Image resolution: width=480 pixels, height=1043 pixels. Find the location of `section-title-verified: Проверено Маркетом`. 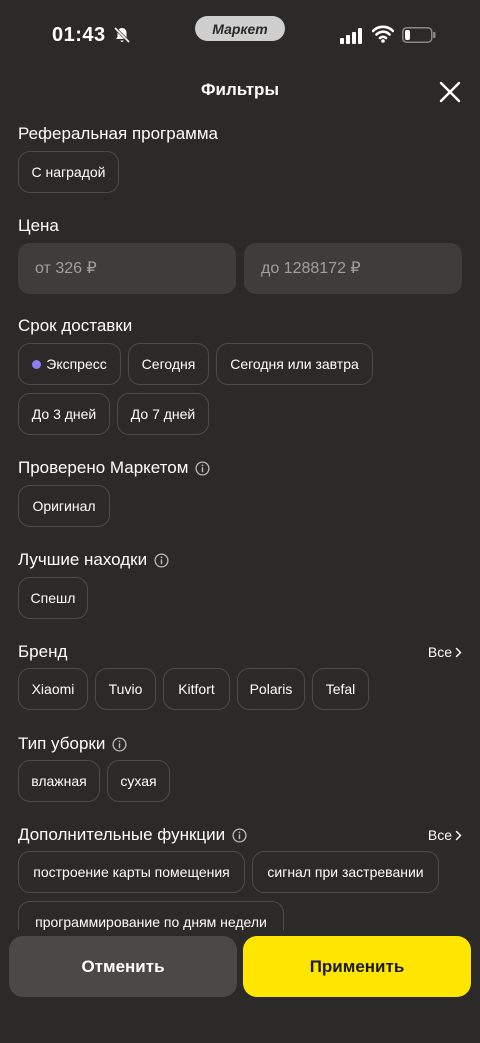

section-title-verified: Проверено Маркетом is located at coordinates (114, 468).